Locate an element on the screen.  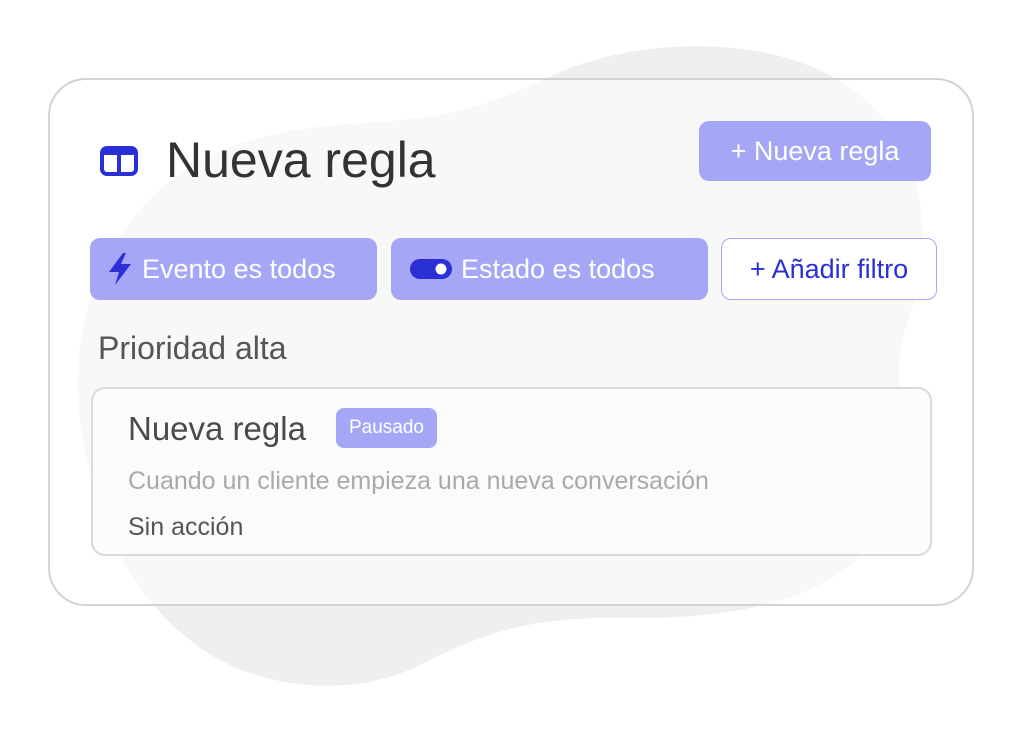
new-rule-button: + Nueva regla is located at coordinates (815, 151).